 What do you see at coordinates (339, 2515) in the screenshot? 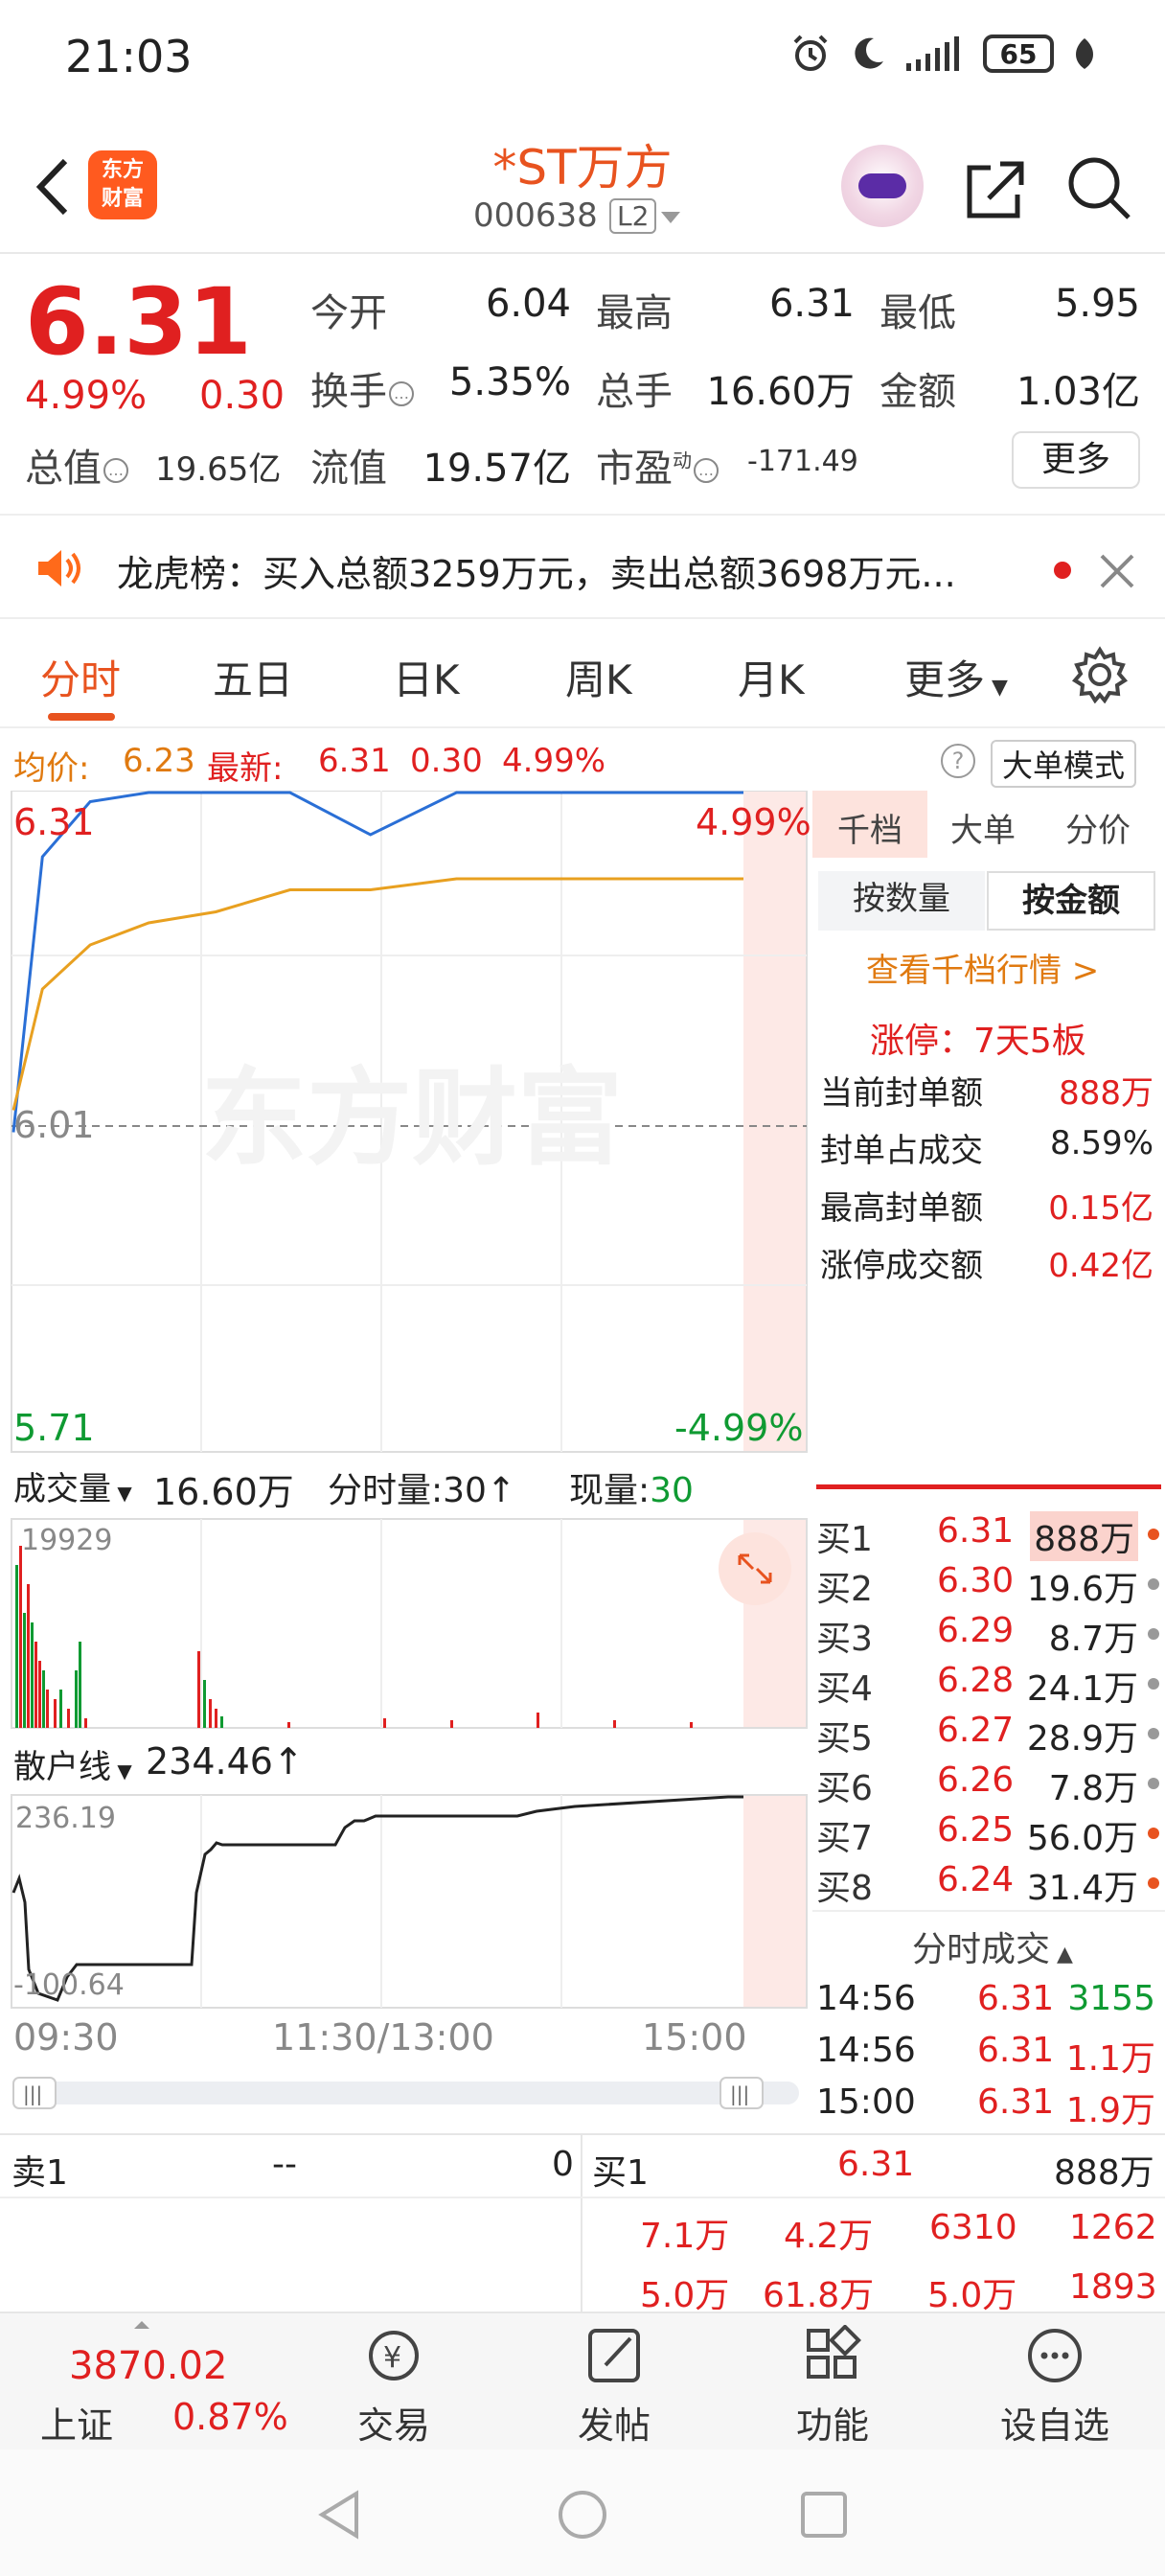
I see `nav-back-icon` at bounding box center [339, 2515].